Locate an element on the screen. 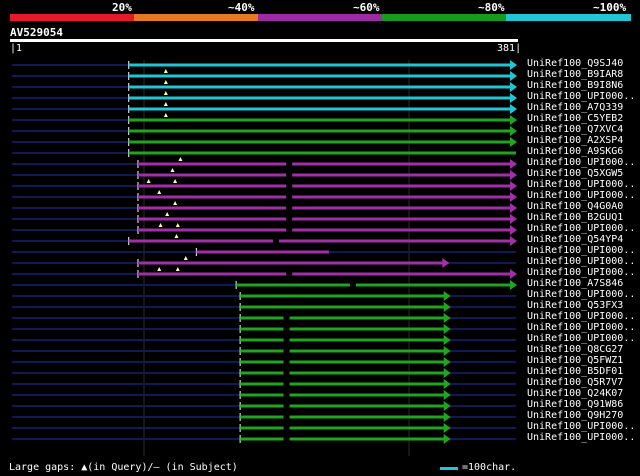 The width and height of the screenshot is (640, 476). hit-label: UniRef100_Q91W86 is located at coordinates (575, 404).